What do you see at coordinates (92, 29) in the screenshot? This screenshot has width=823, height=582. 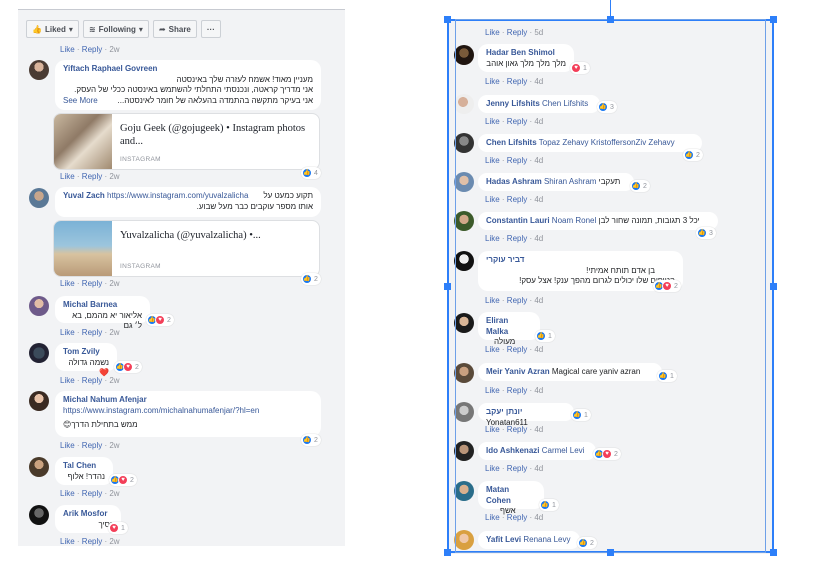 I see `rss-icon: ≋` at bounding box center [92, 29].